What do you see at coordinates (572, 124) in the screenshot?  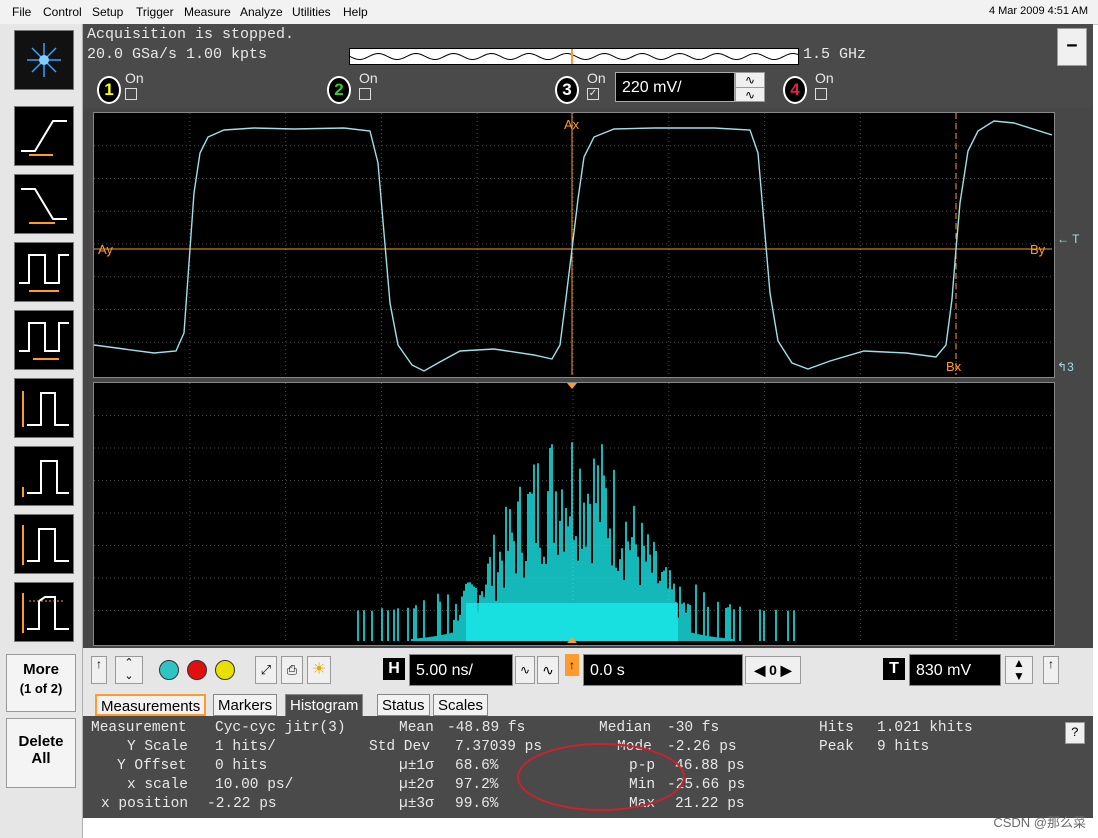 I see `ax-label: Ax` at bounding box center [572, 124].